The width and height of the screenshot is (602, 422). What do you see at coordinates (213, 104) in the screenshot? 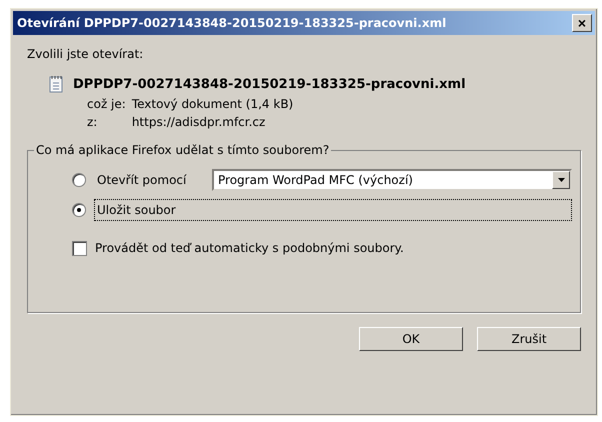
I see `file-type: Textový dokument (1,4 kB)` at bounding box center [213, 104].